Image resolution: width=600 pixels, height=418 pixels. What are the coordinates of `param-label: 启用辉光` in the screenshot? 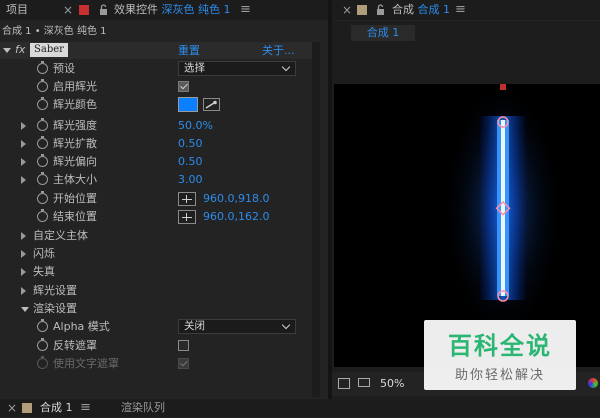 It's located at (75, 86).